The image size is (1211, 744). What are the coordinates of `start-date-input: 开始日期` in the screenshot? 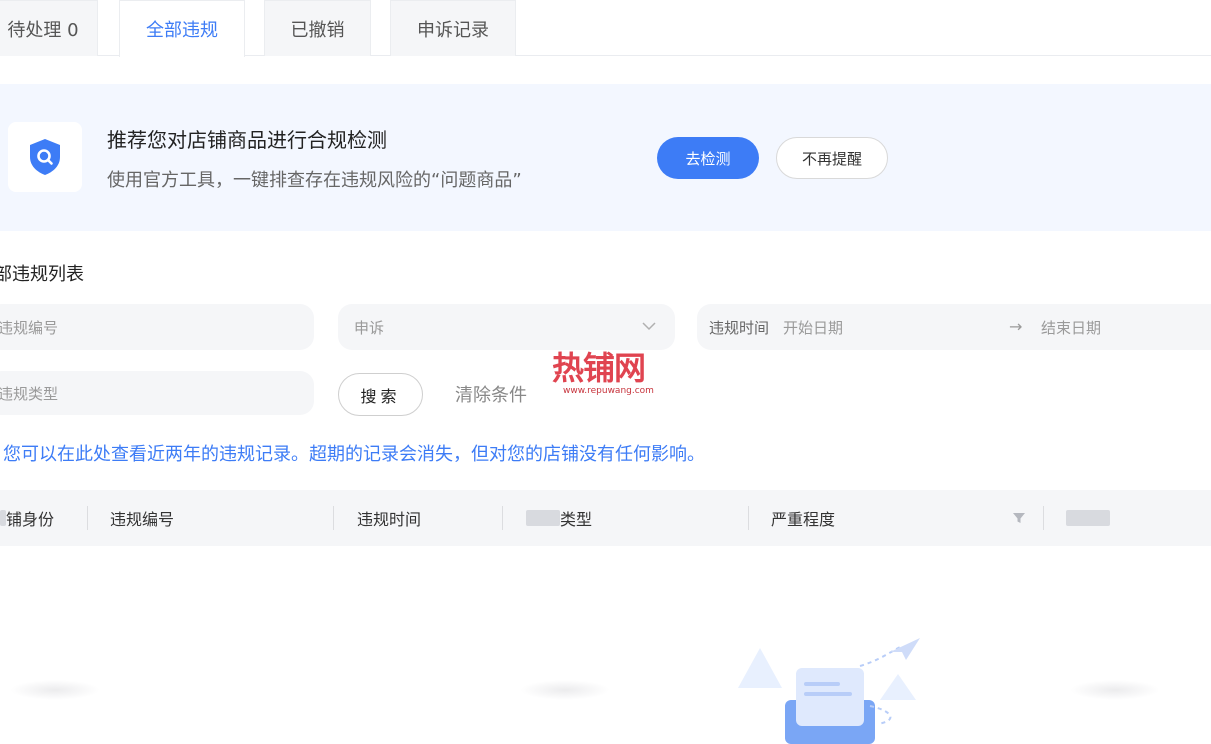 It's located at (813, 327).